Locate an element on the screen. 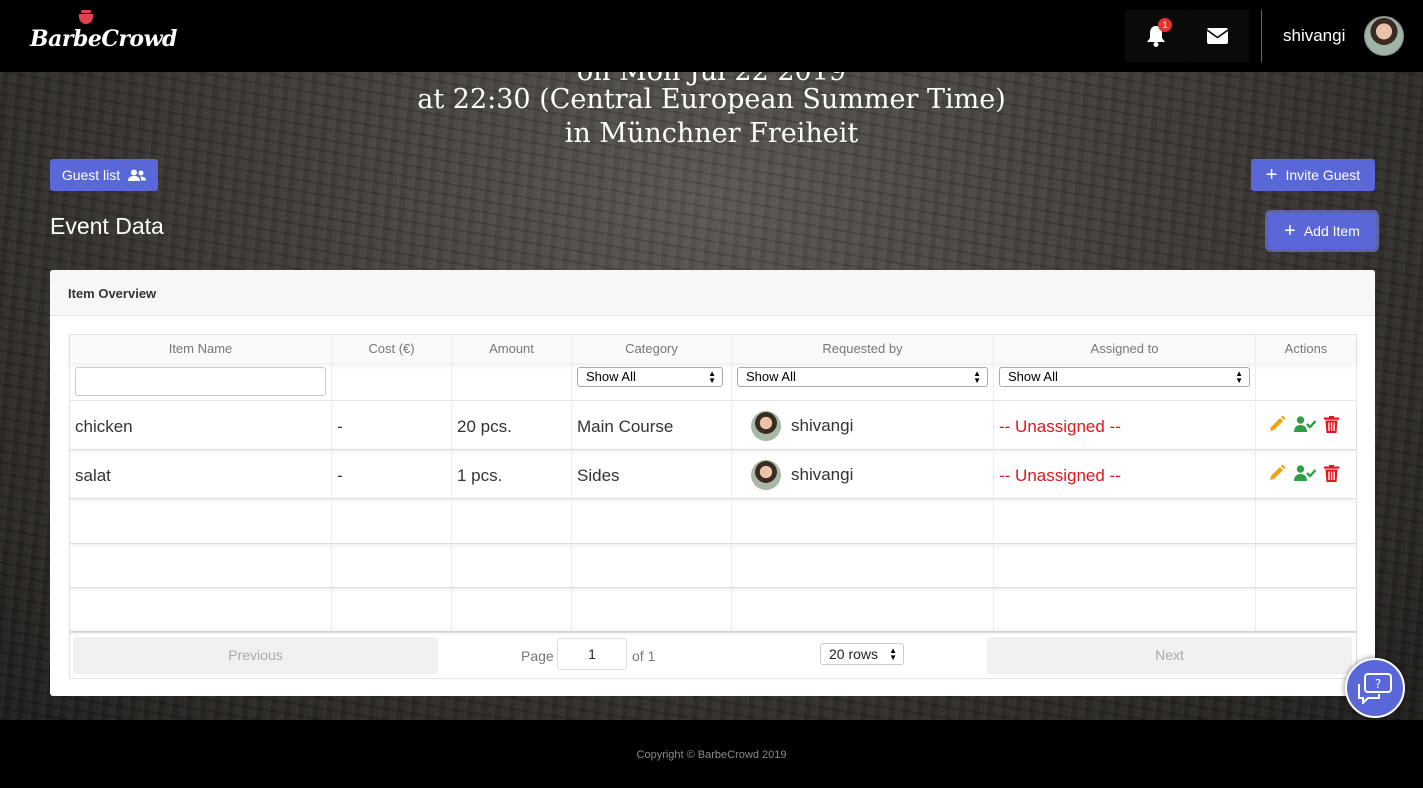 Image resolution: width=1423 pixels, height=788 pixels. event-time: at 22:30 (Central European Summer Time) is located at coordinates (711, 99).